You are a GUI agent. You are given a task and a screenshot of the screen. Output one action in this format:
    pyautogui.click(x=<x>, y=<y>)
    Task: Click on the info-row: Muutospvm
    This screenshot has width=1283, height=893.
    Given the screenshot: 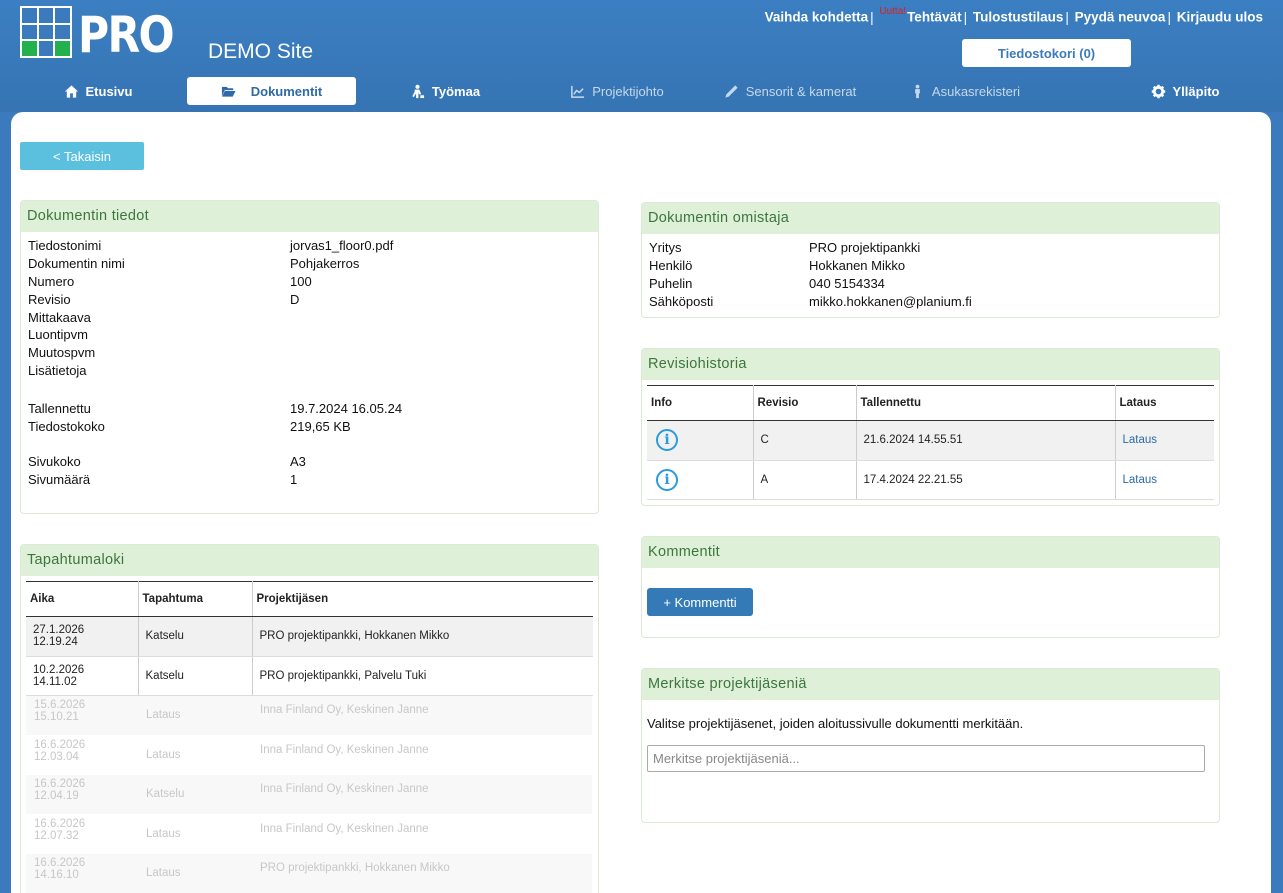 What is the action you would take?
    pyautogui.click(x=210, y=353)
    